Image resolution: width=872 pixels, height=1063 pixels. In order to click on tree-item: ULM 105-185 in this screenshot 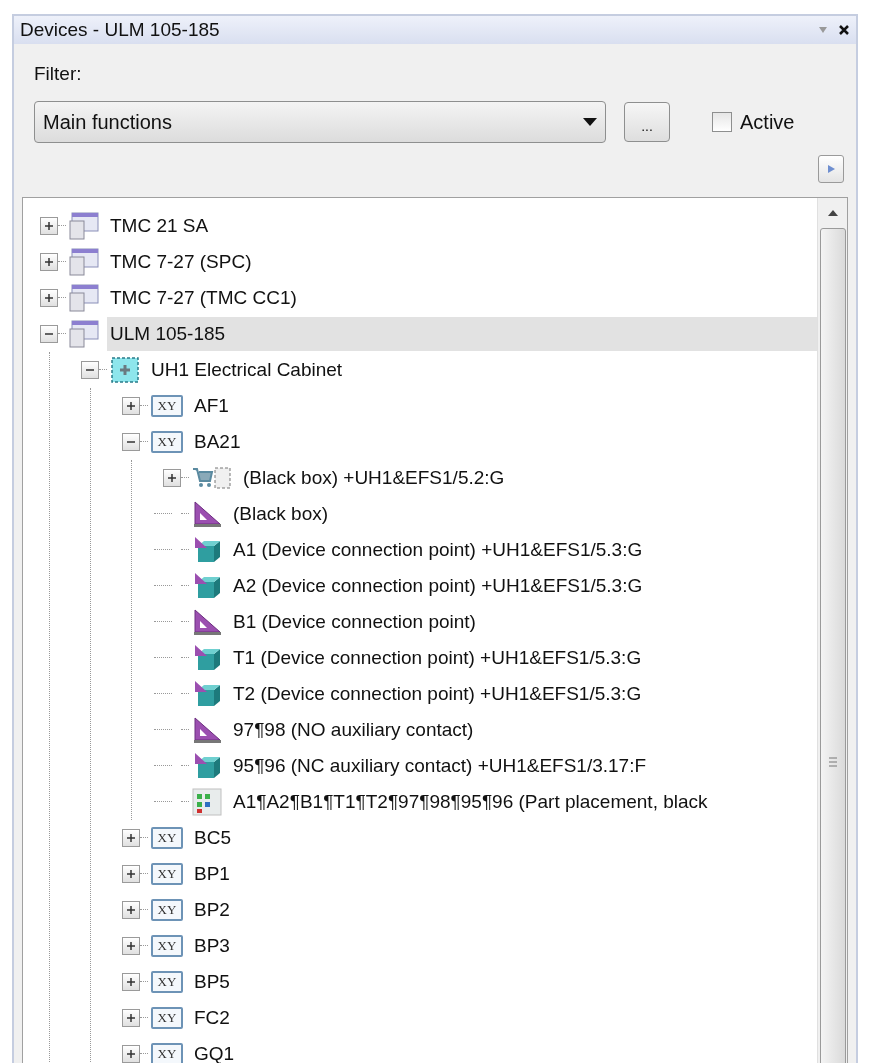, I will do `click(462, 333)`.